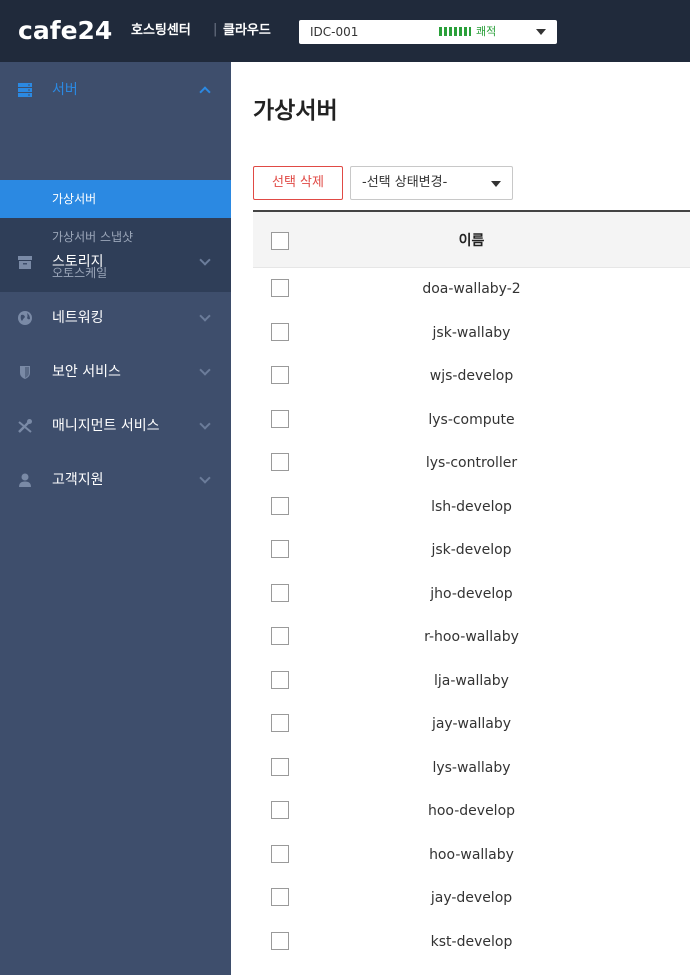  I want to click on server-name: lys-wallaby, so click(471, 768).